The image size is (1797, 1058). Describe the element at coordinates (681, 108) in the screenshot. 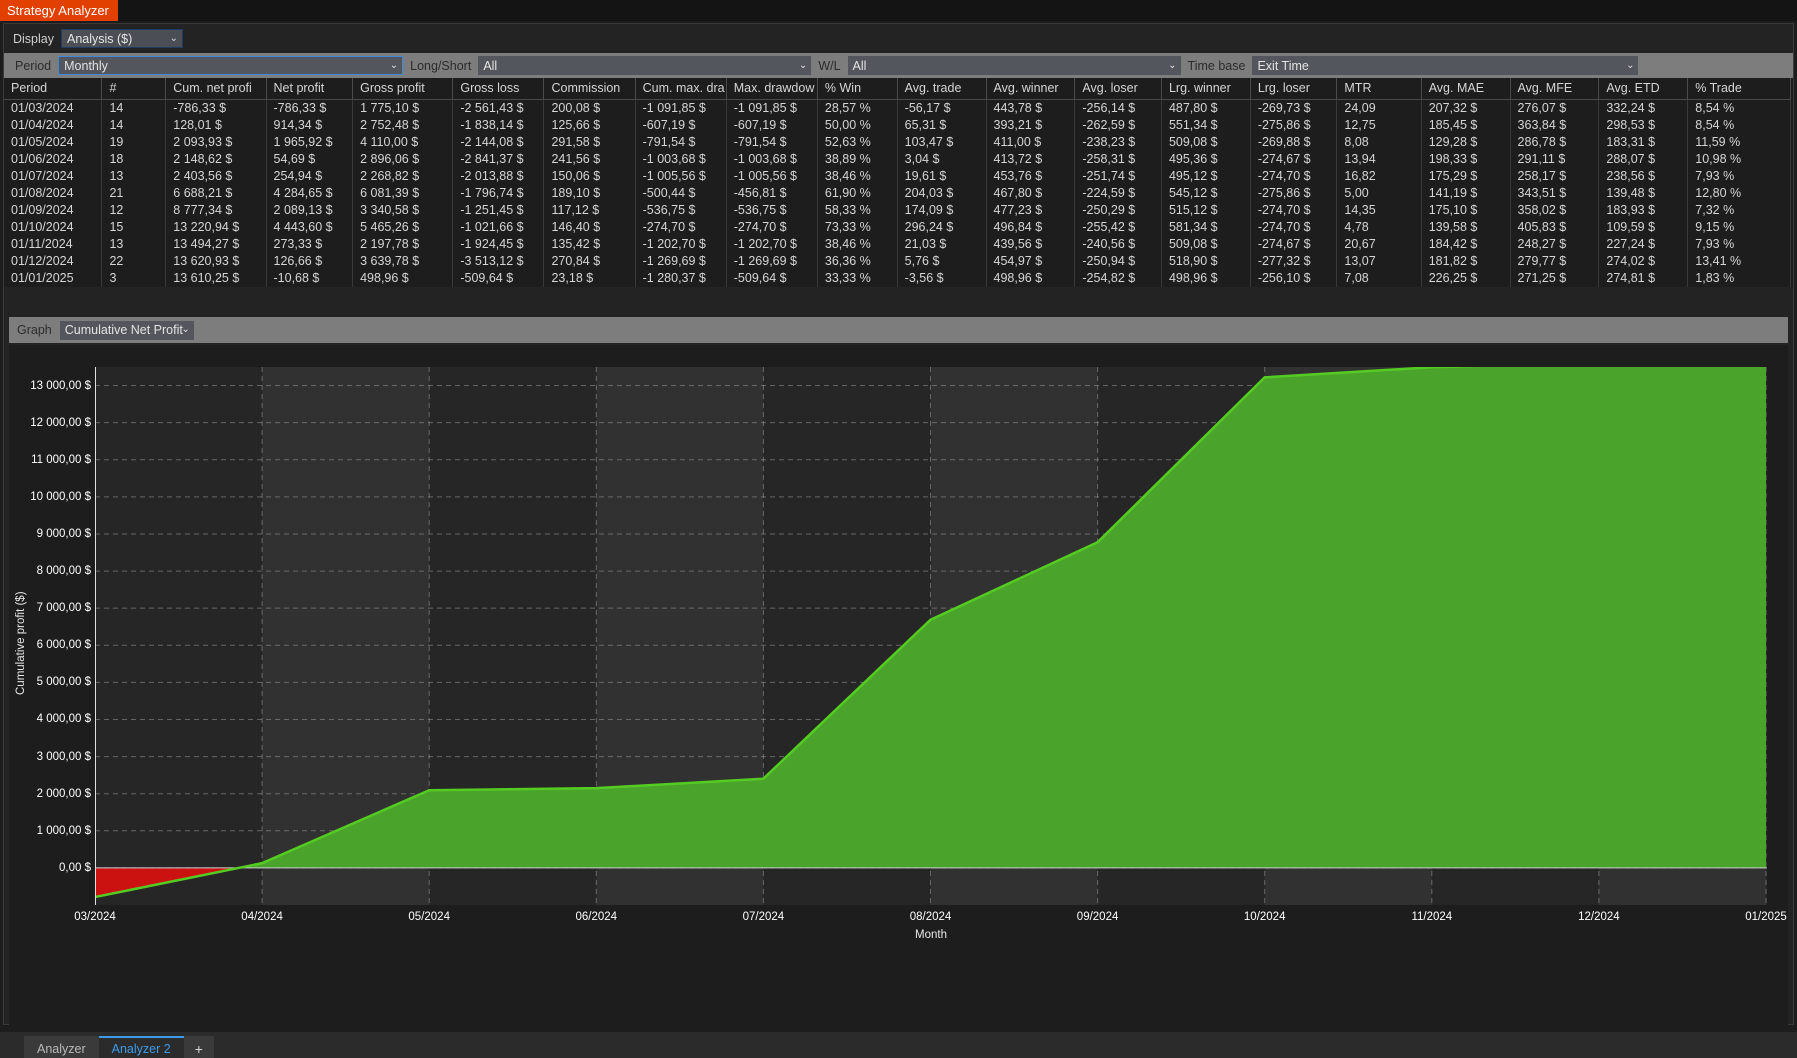

I see `table-cell: -1 091,85 $` at that location.